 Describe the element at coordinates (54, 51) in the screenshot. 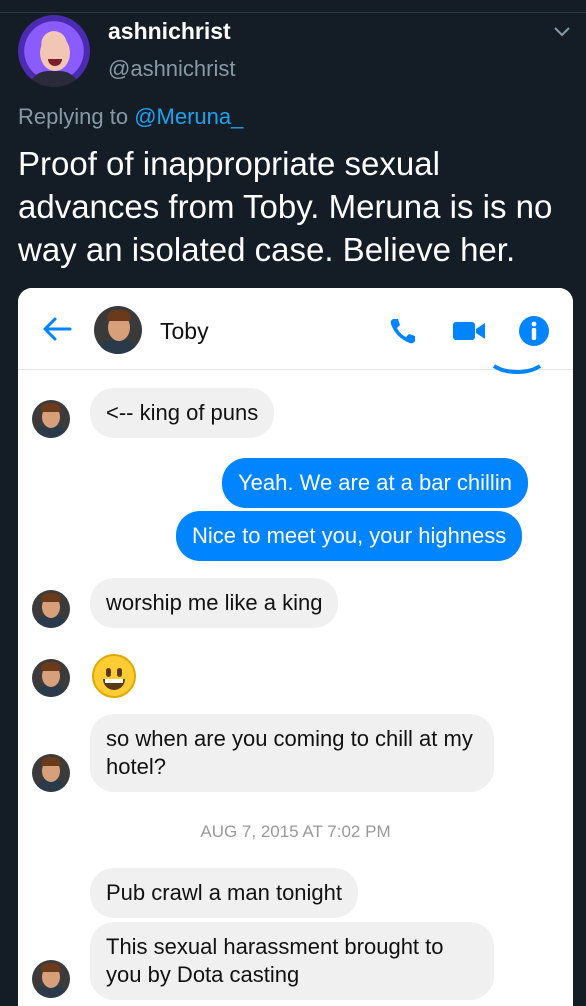

I see `profile-avatar` at that location.